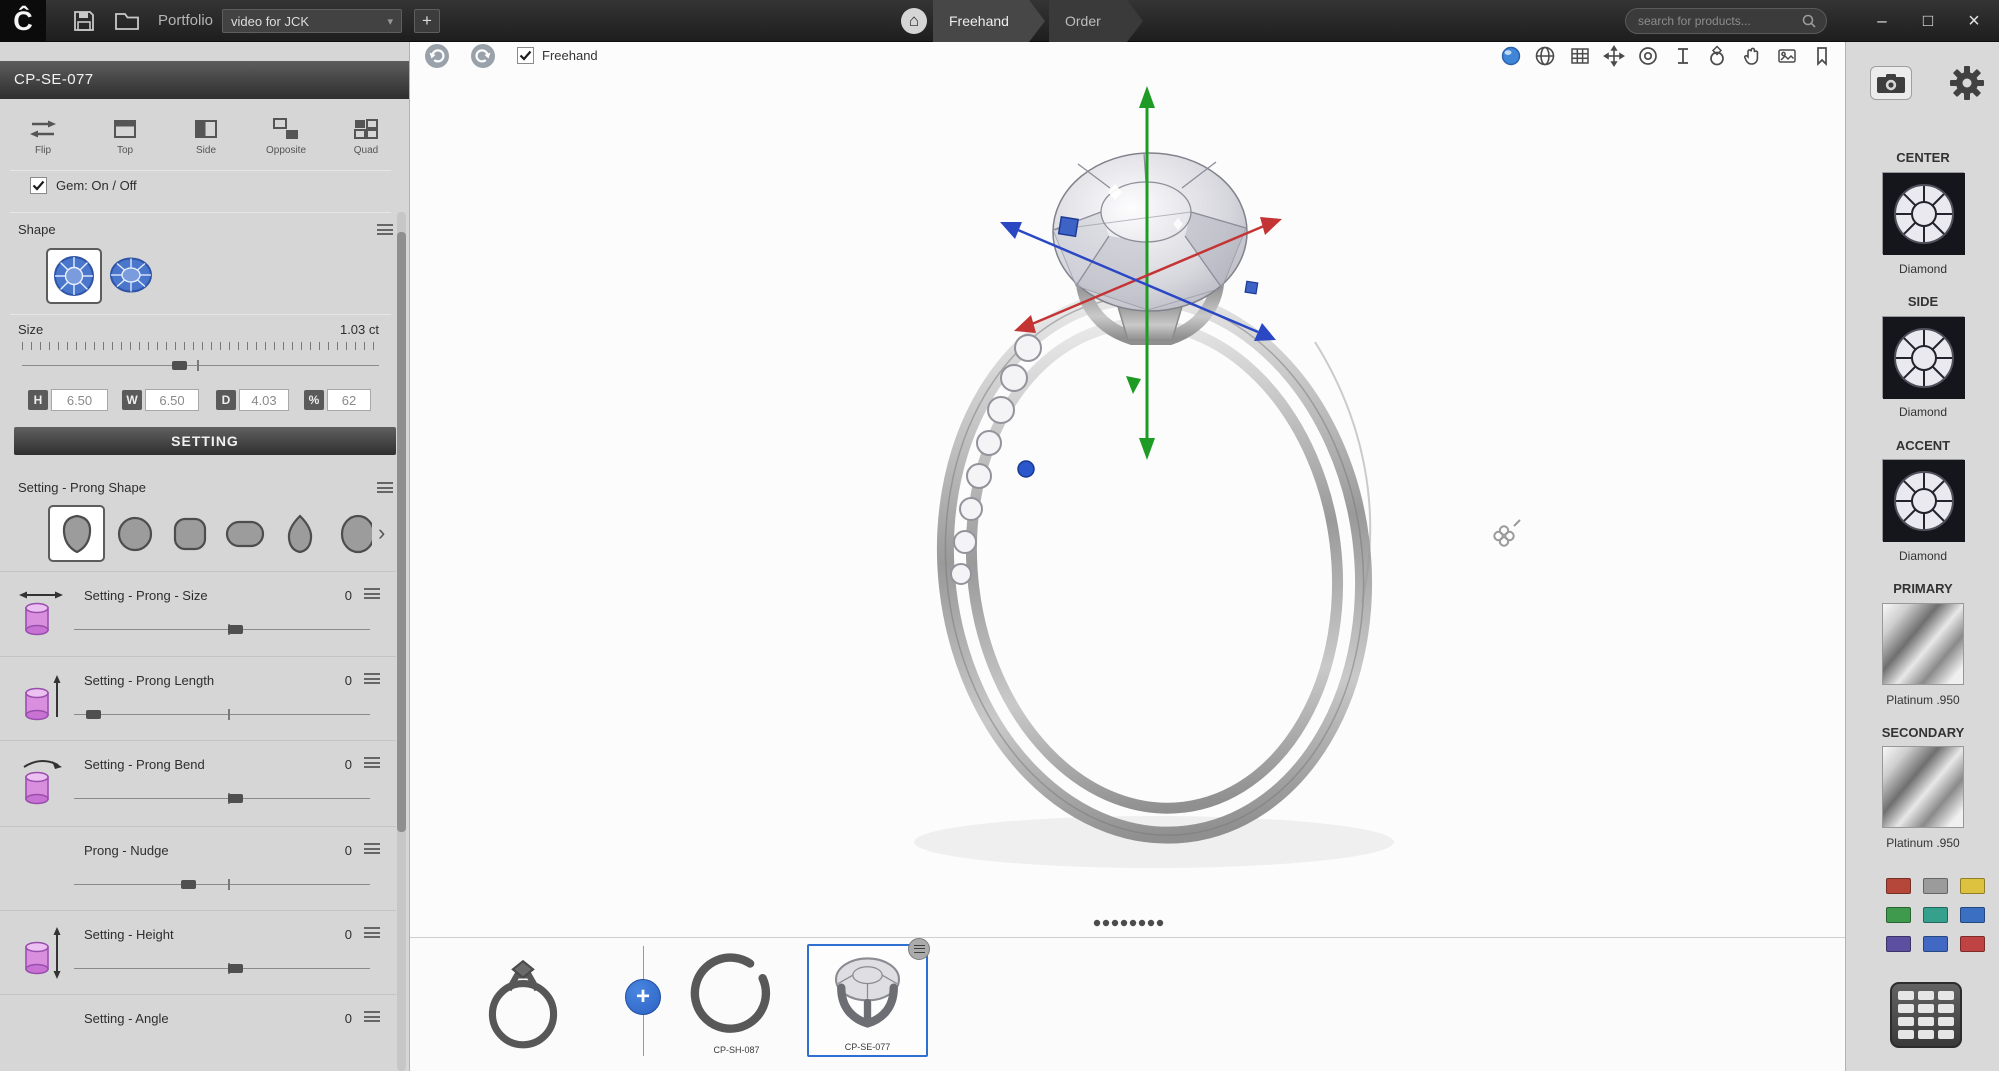 This screenshot has width=1999, height=1071. What do you see at coordinates (1923, 700) in the screenshot?
I see `slot-caption-primary: Platinum .950` at bounding box center [1923, 700].